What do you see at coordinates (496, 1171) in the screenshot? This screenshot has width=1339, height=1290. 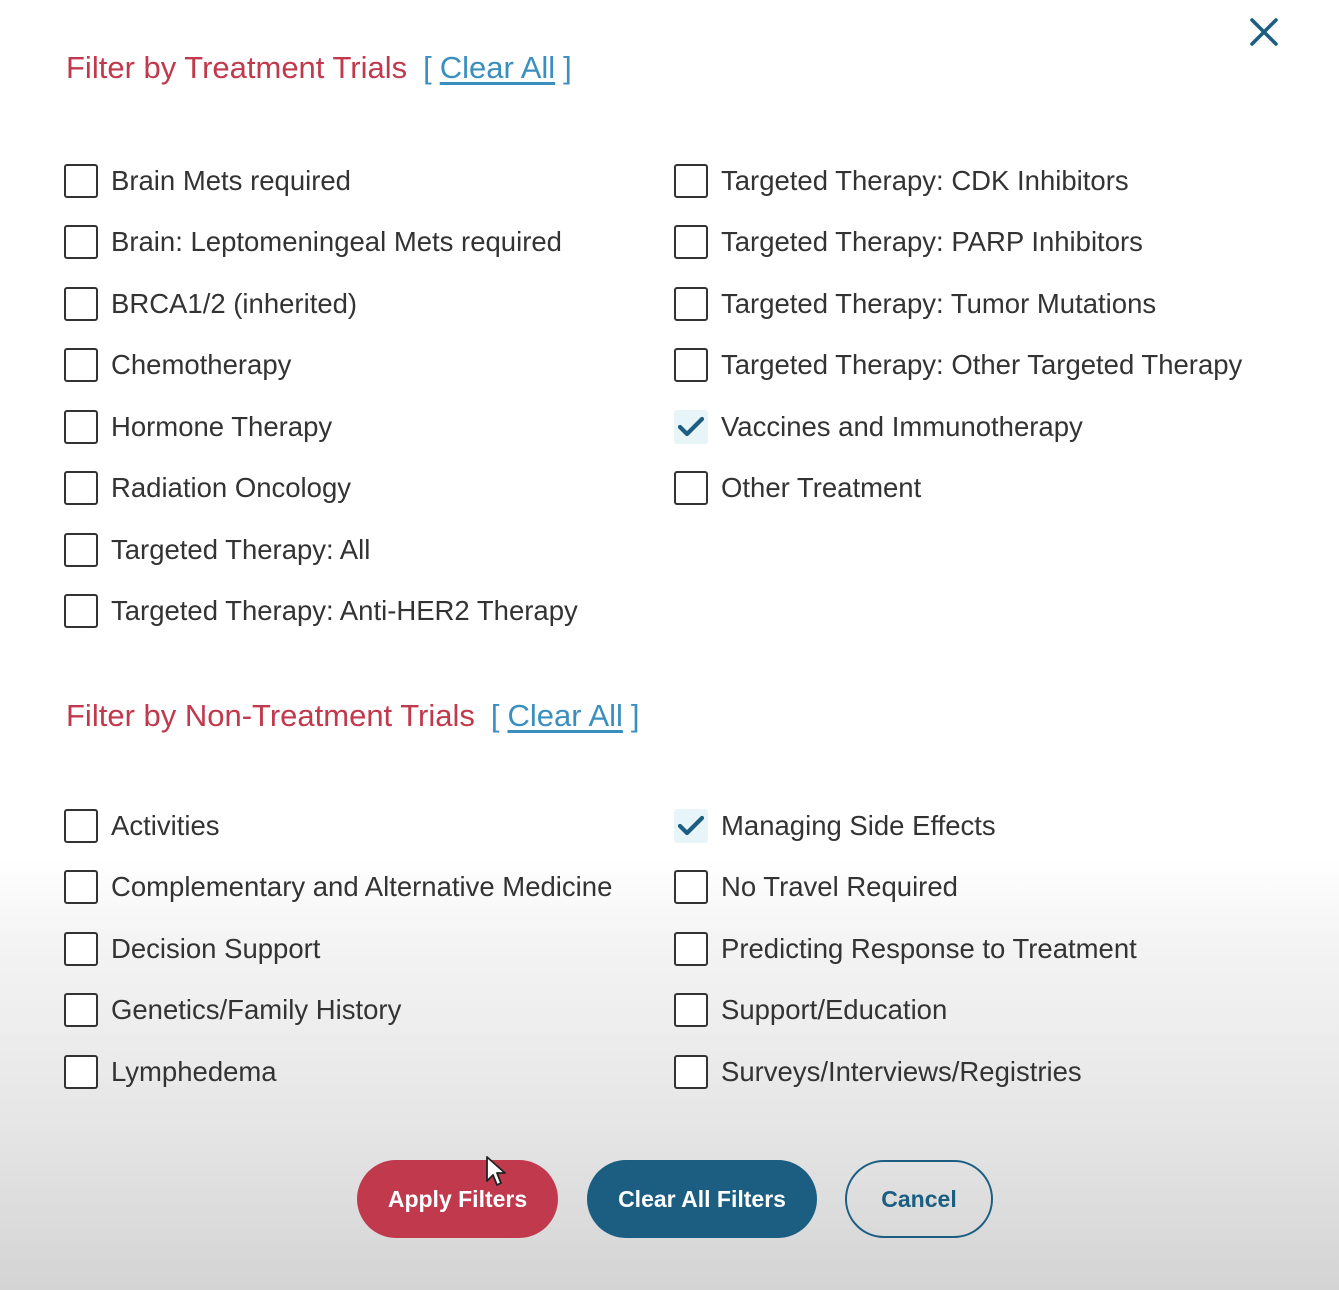 I see `mouse-cursor-icon` at bounding box center [496, 1171].